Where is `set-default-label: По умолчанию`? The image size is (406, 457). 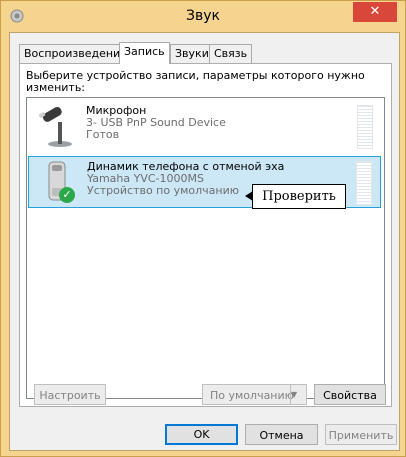 set-default-label: По умолчанию is located at coordinates (252, 395).